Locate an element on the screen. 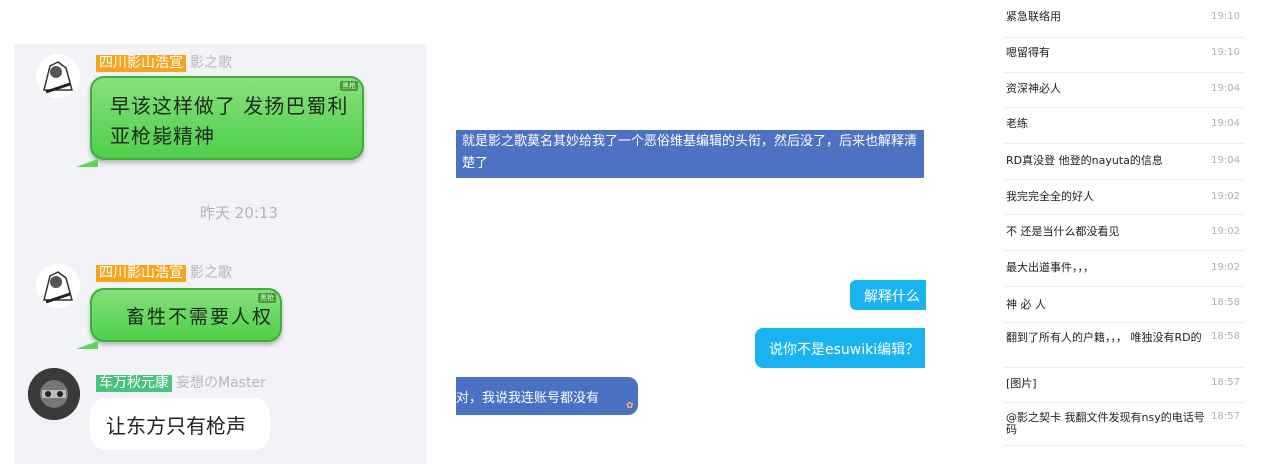 The width and height of the screenshot is (1288, 464). list-item-text: 翻到了所有人的户籍，，， 唯独没有RD的 is located at coordinates (1104, 337).